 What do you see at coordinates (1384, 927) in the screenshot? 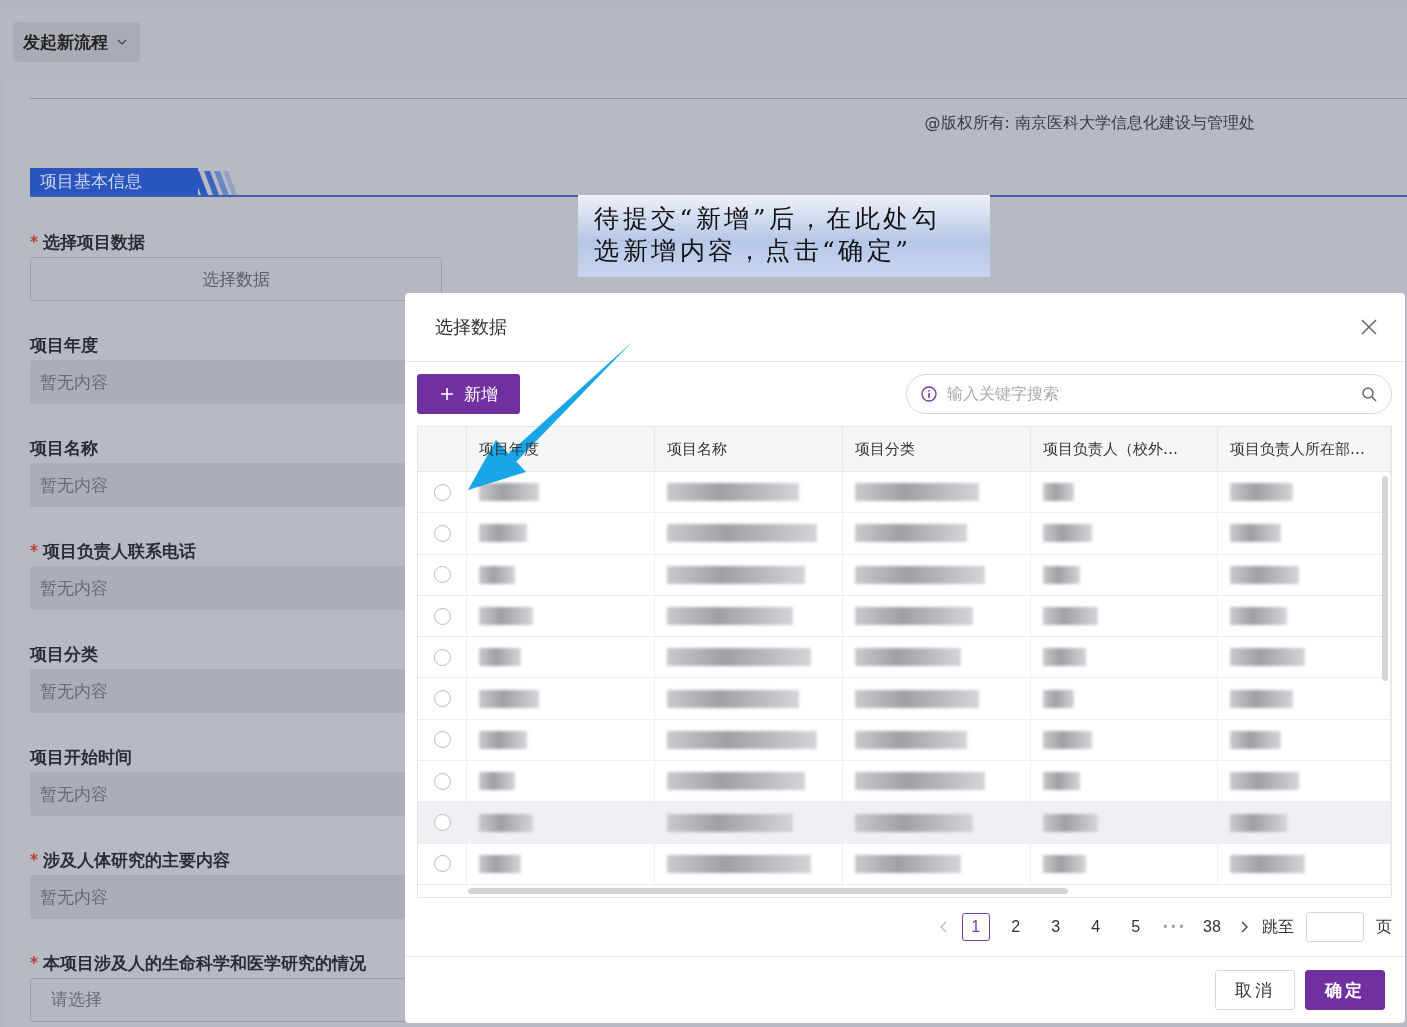
I see `page-label: 页` at bounding box center [1384, 927].